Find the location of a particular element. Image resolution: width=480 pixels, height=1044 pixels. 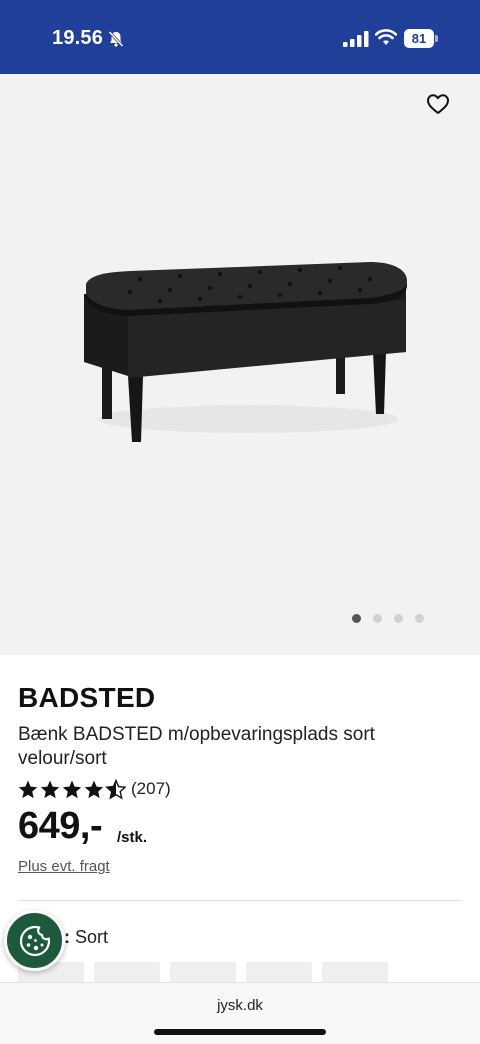

battery-cap is located at coordinates (436, 38).